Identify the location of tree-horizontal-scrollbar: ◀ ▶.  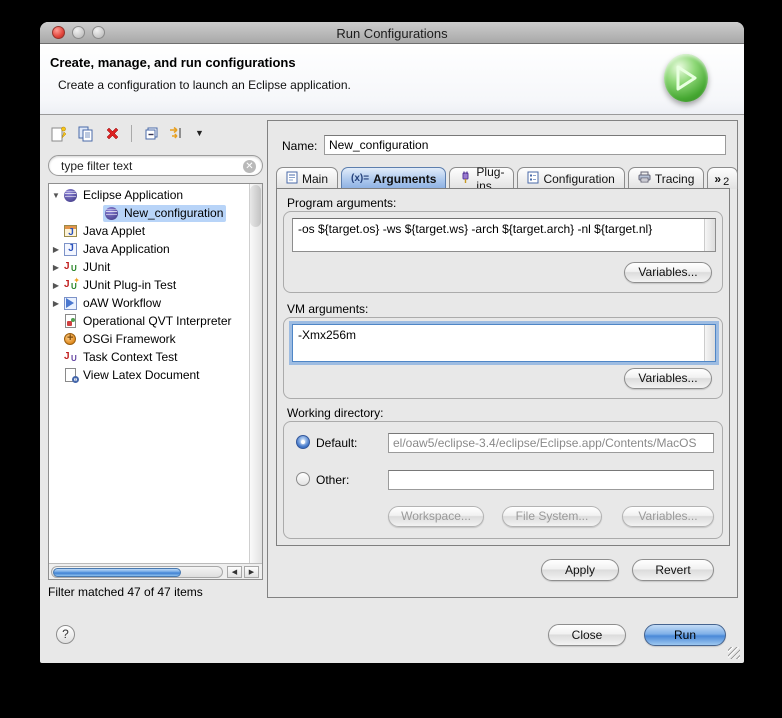
(155, 571).